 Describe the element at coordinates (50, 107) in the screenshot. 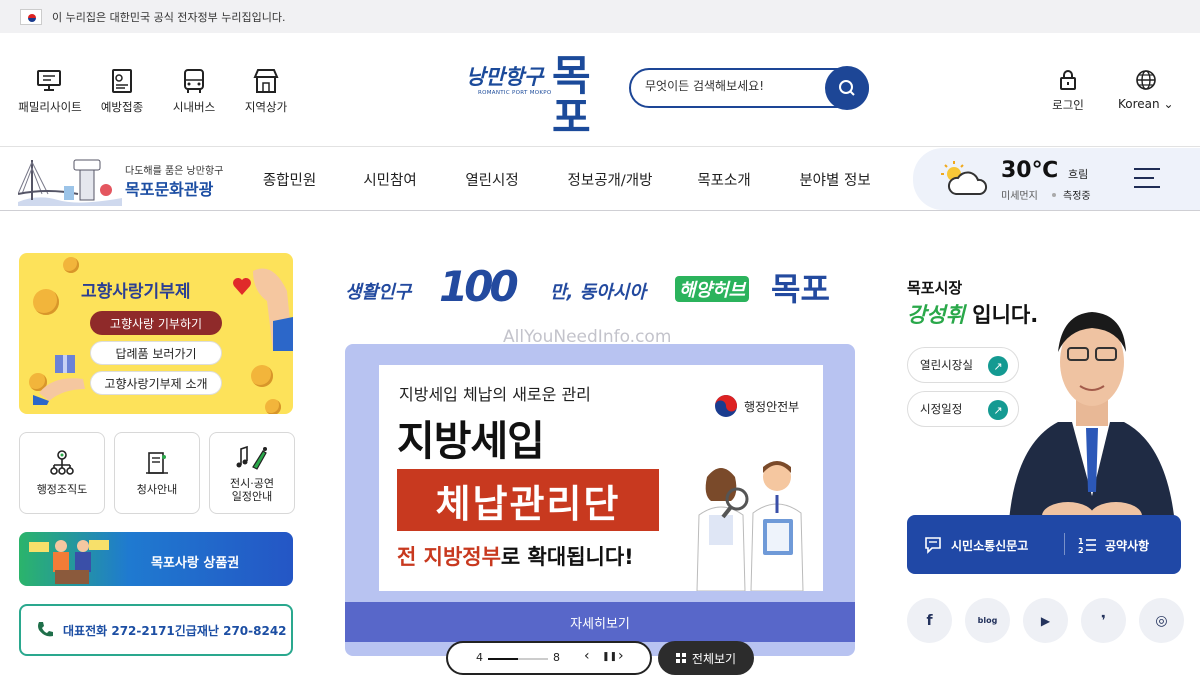

I see `quick-link-label: 패밀리사이트` at that location.